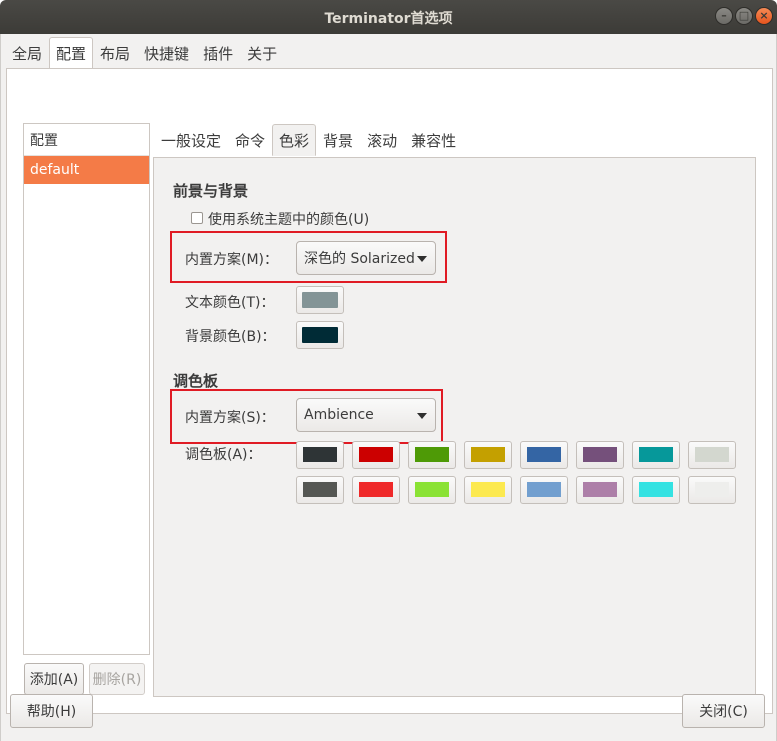 The height and width of the screenshot is (741, 777). What do you see at coordinates (723, 711) in the screenshot?
I see `close-button: 关闭(C)` at bounding box center [723, 711].